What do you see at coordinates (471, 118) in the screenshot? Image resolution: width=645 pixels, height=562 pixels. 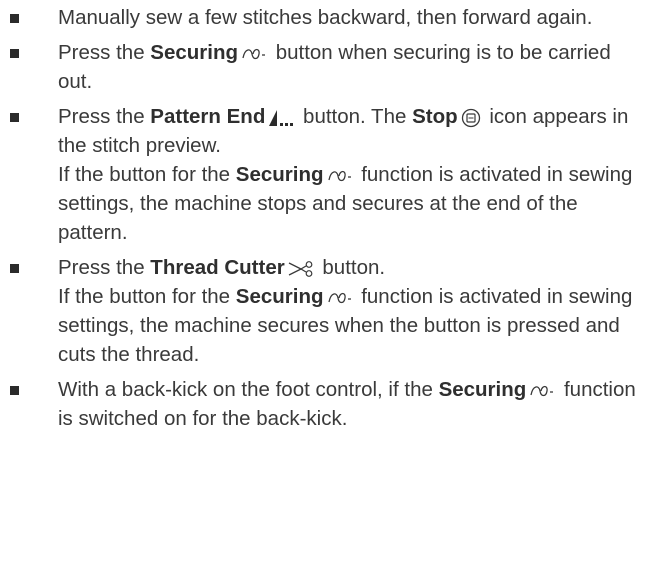 I see `stop-icon` at bounding box center [471, 118].